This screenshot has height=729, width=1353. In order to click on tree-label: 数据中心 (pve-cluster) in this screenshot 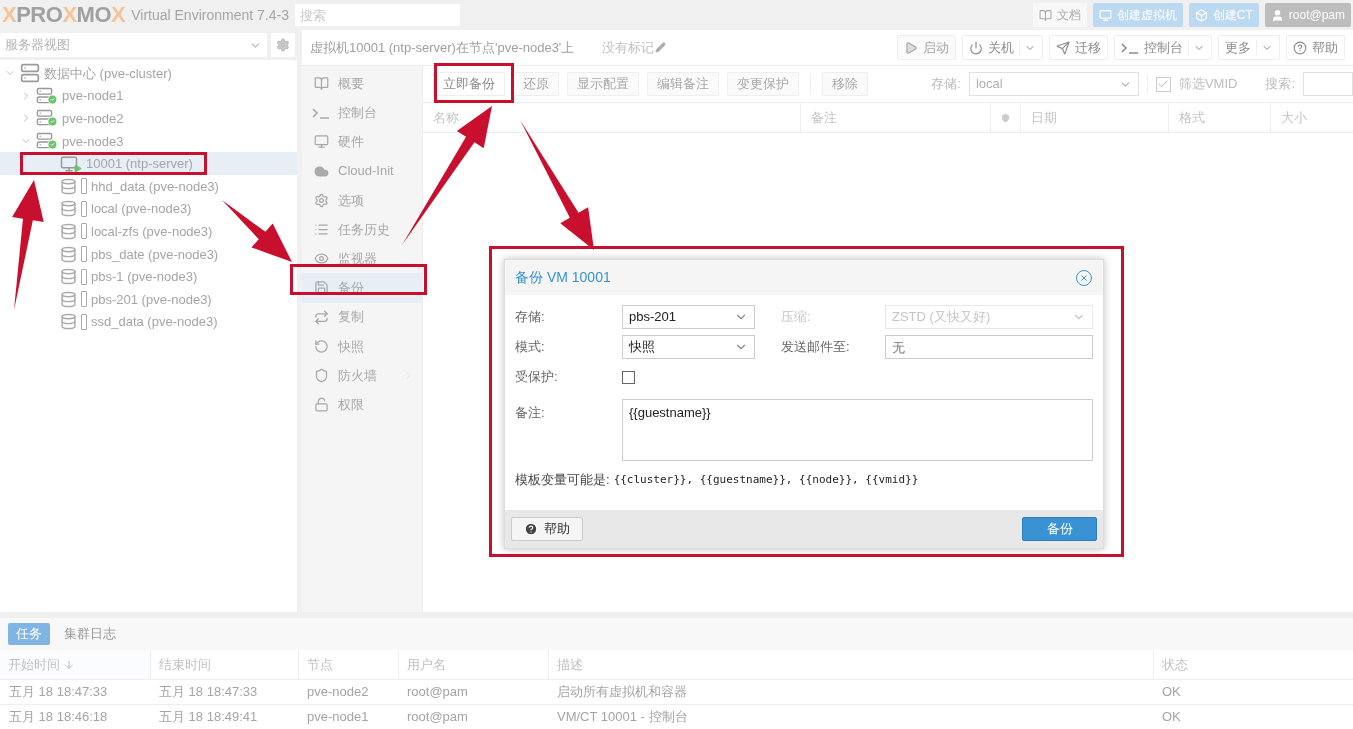, I will do `click(108, 73)`.